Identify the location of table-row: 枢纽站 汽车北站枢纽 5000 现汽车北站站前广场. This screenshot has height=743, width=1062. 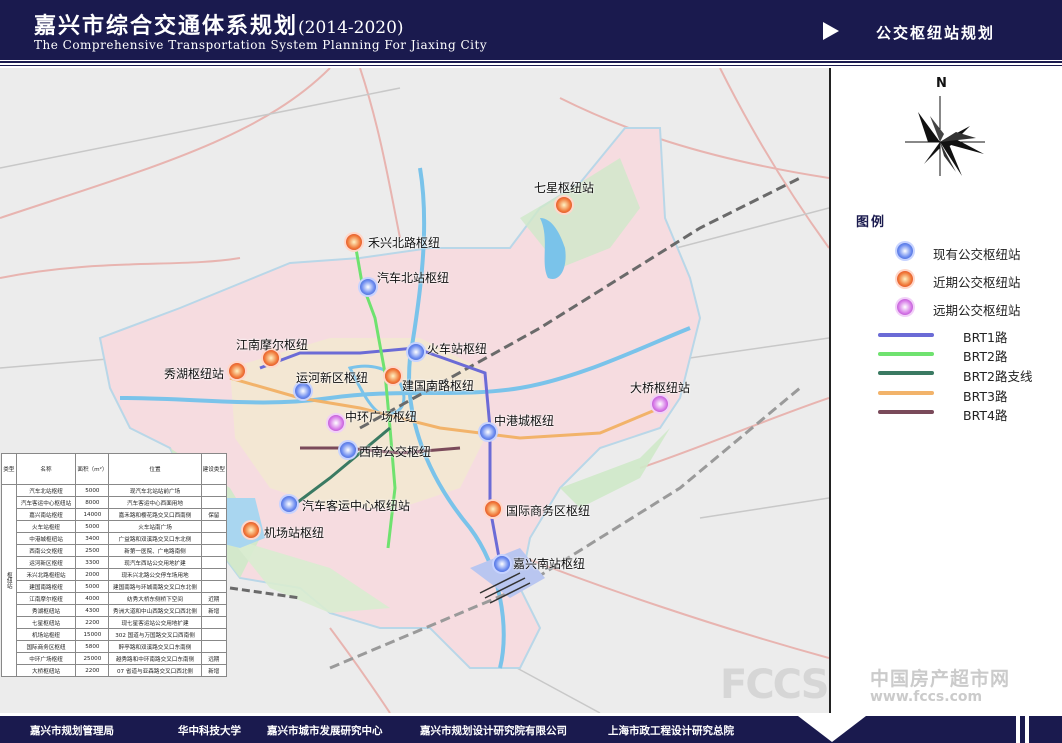
(114, 580).